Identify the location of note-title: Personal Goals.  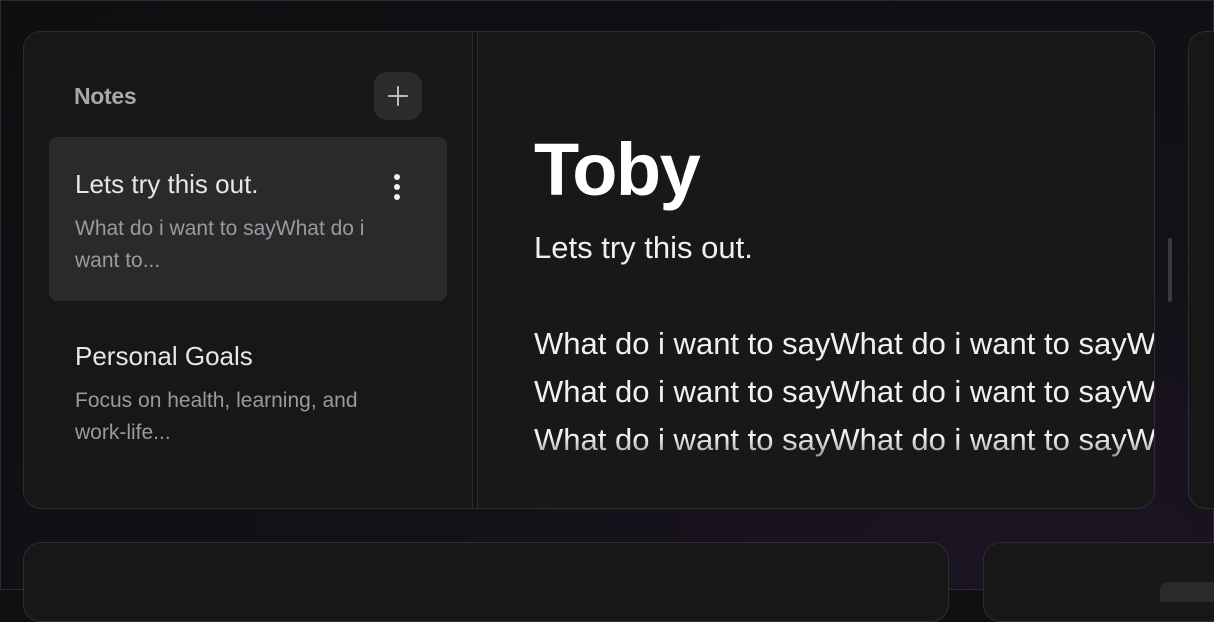
(164, 356).